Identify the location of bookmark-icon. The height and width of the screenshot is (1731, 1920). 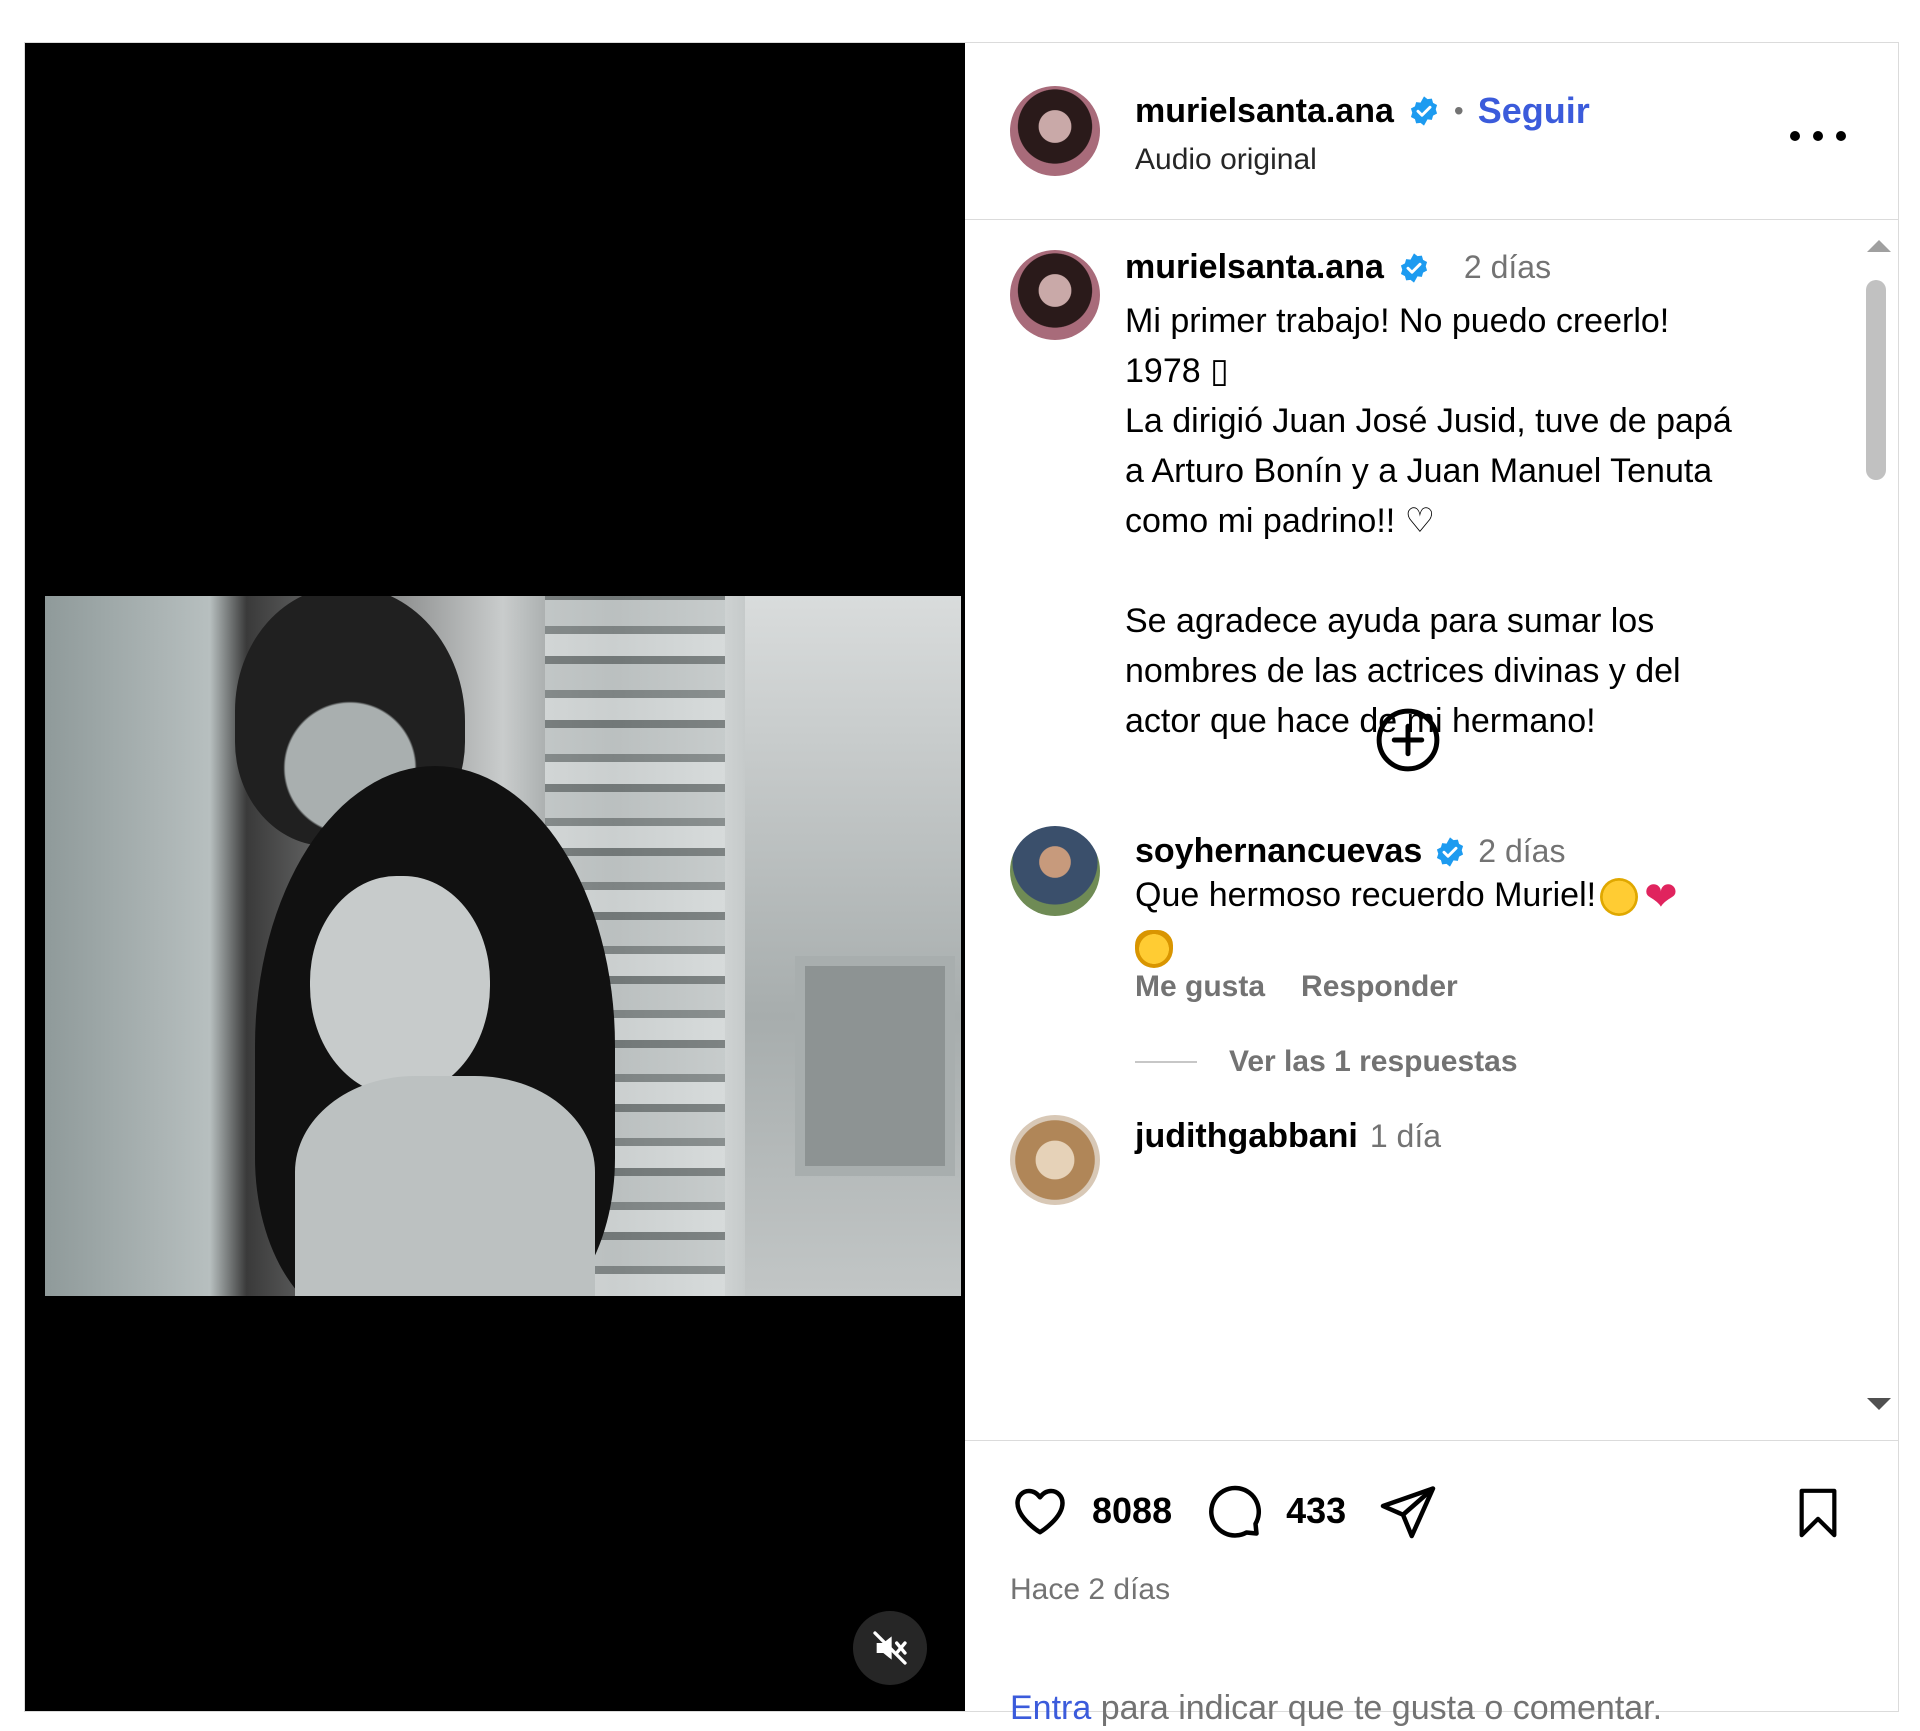
(1818, 1513).